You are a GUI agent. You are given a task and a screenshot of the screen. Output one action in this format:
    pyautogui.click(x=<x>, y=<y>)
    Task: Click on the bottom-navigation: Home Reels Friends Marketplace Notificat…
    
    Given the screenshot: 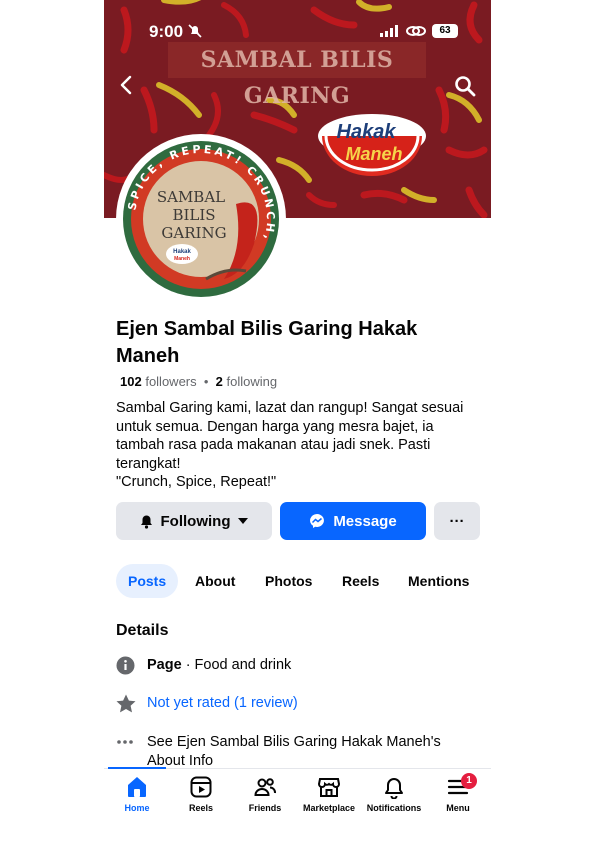 What is the action you would take?
    pyautogui.click(x=297, y=798)
    